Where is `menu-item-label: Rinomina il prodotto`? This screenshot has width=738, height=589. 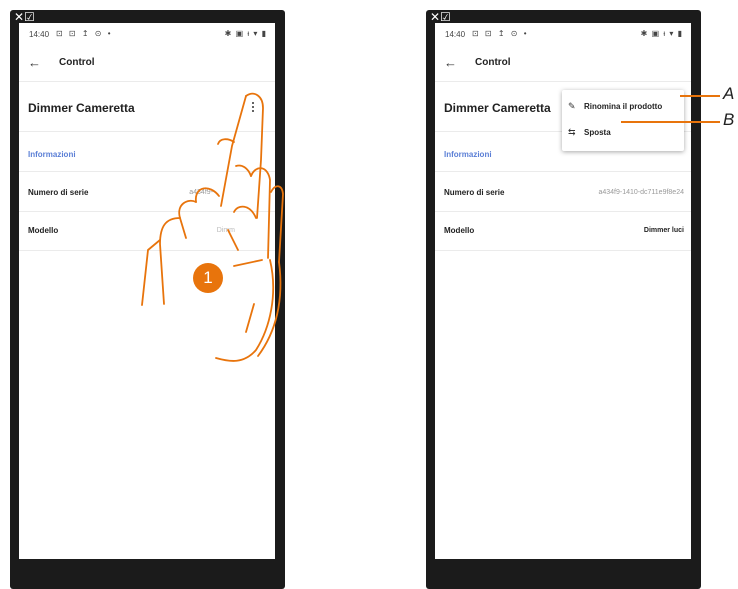 menu-item-label: Rinomina il prodotto is located at coordinates (623, 106).